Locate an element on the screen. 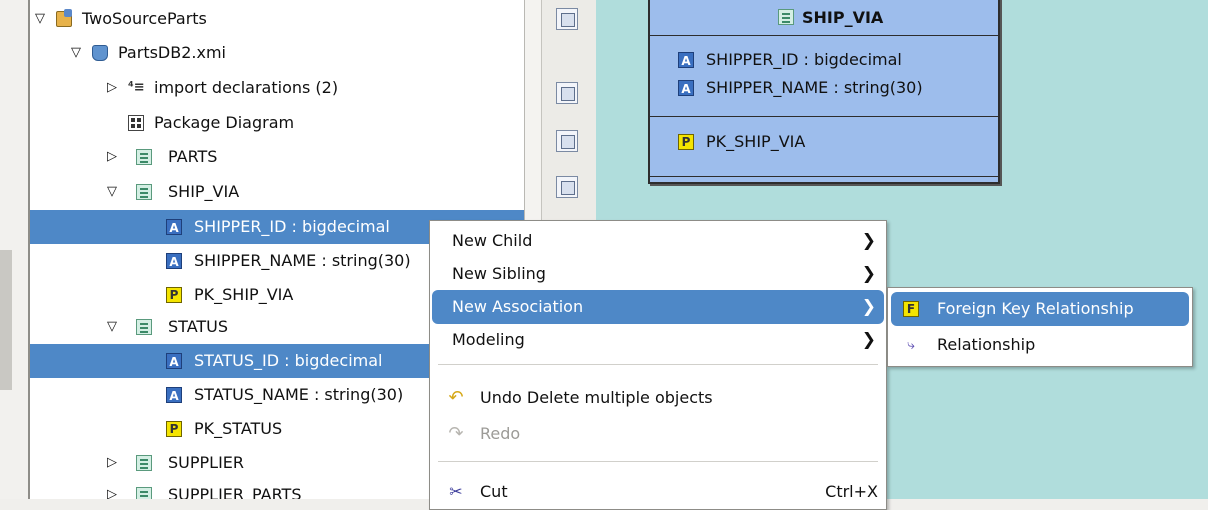  tree-item-label: SHIPPER_NAME : string(30) is located at coordinates (302, 260).